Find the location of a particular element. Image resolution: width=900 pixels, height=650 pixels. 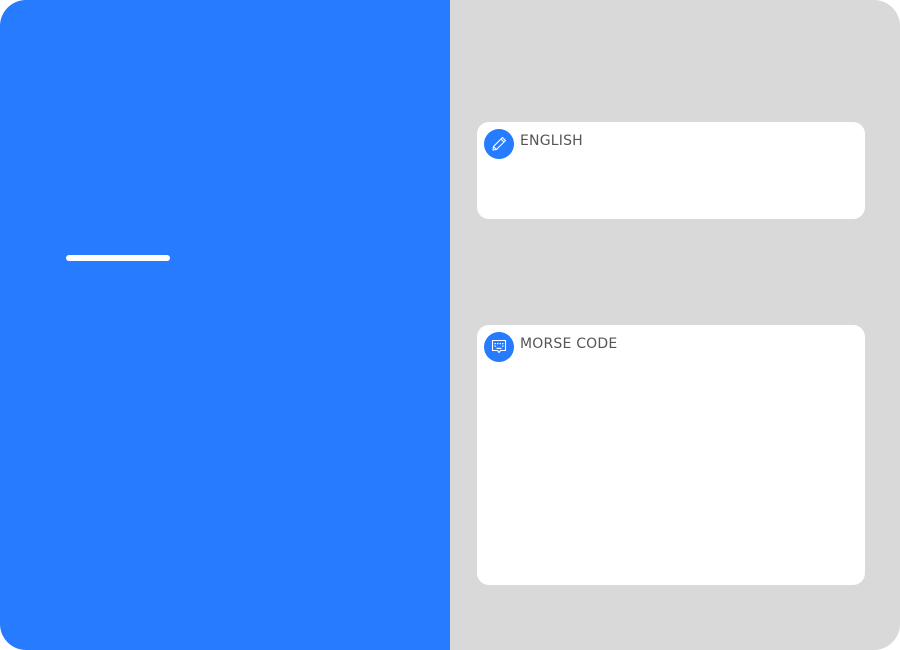

english-card-header: English is located at coordinates (533, 144).